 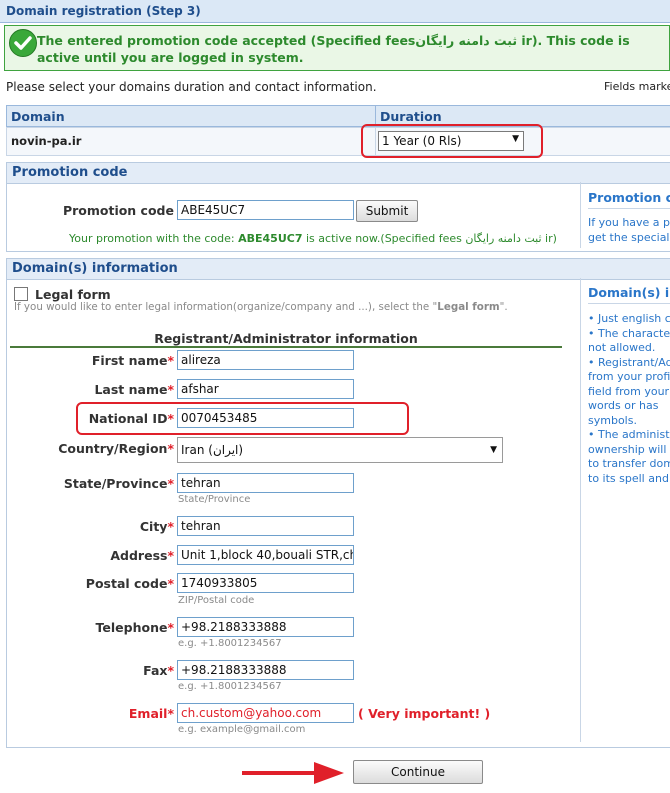 I want to click on telephone-label: Telephone*, so click(x=134, y=627).